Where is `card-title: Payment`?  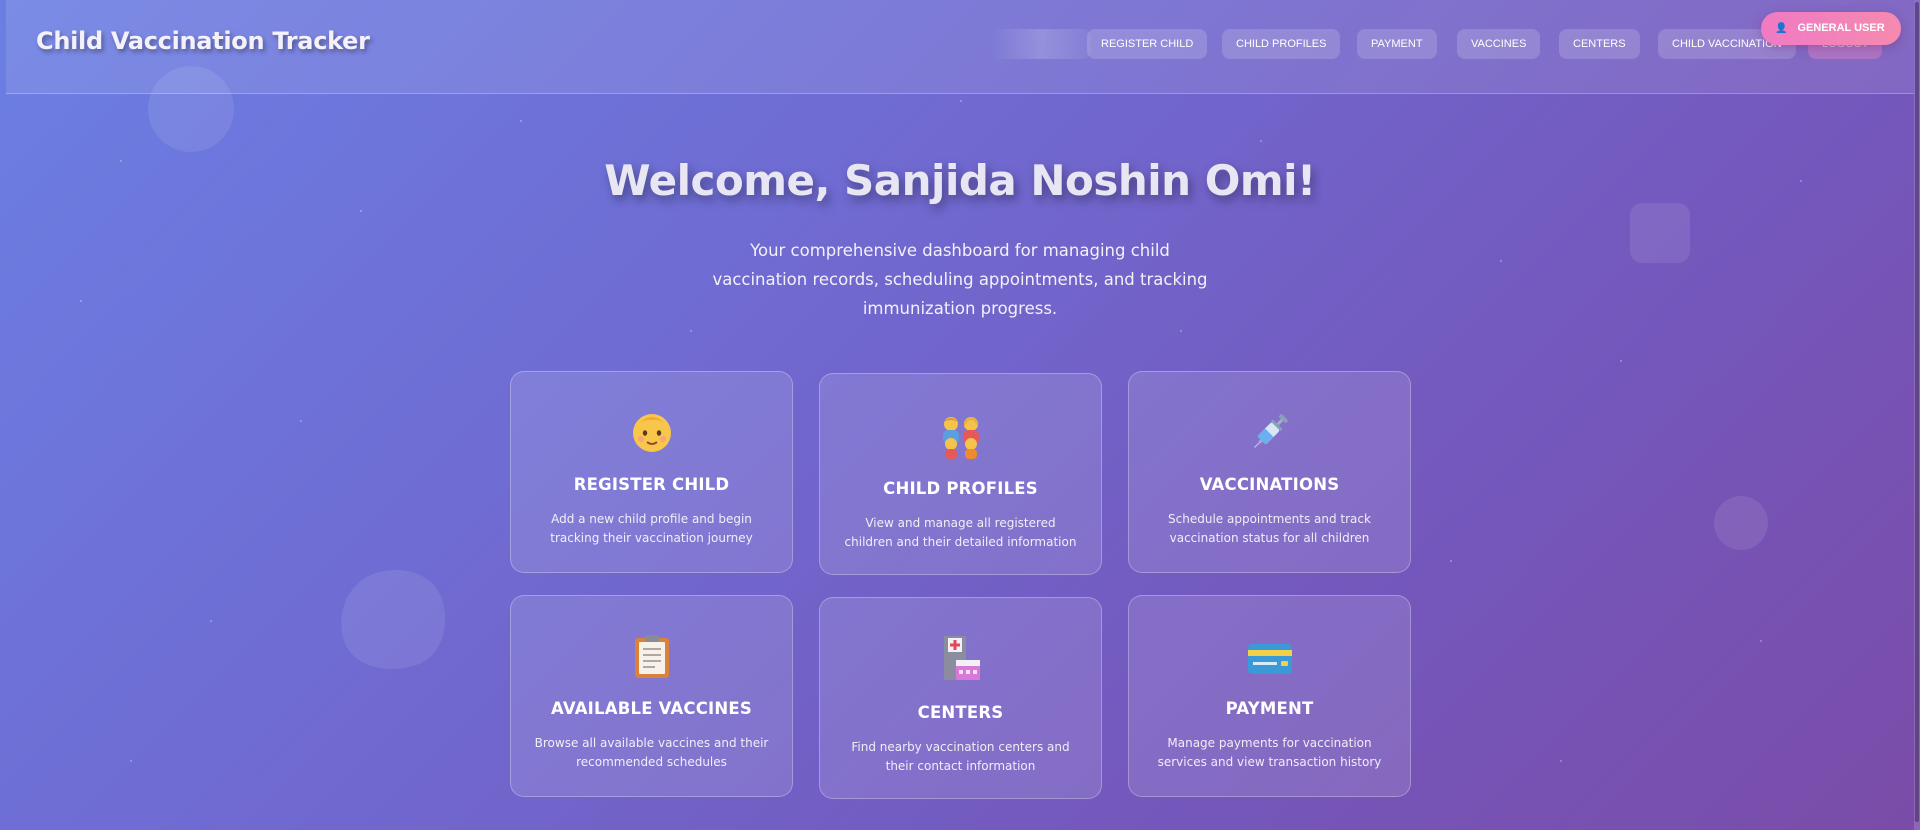 card-title: Payment is located at coordinates (1269, 708).